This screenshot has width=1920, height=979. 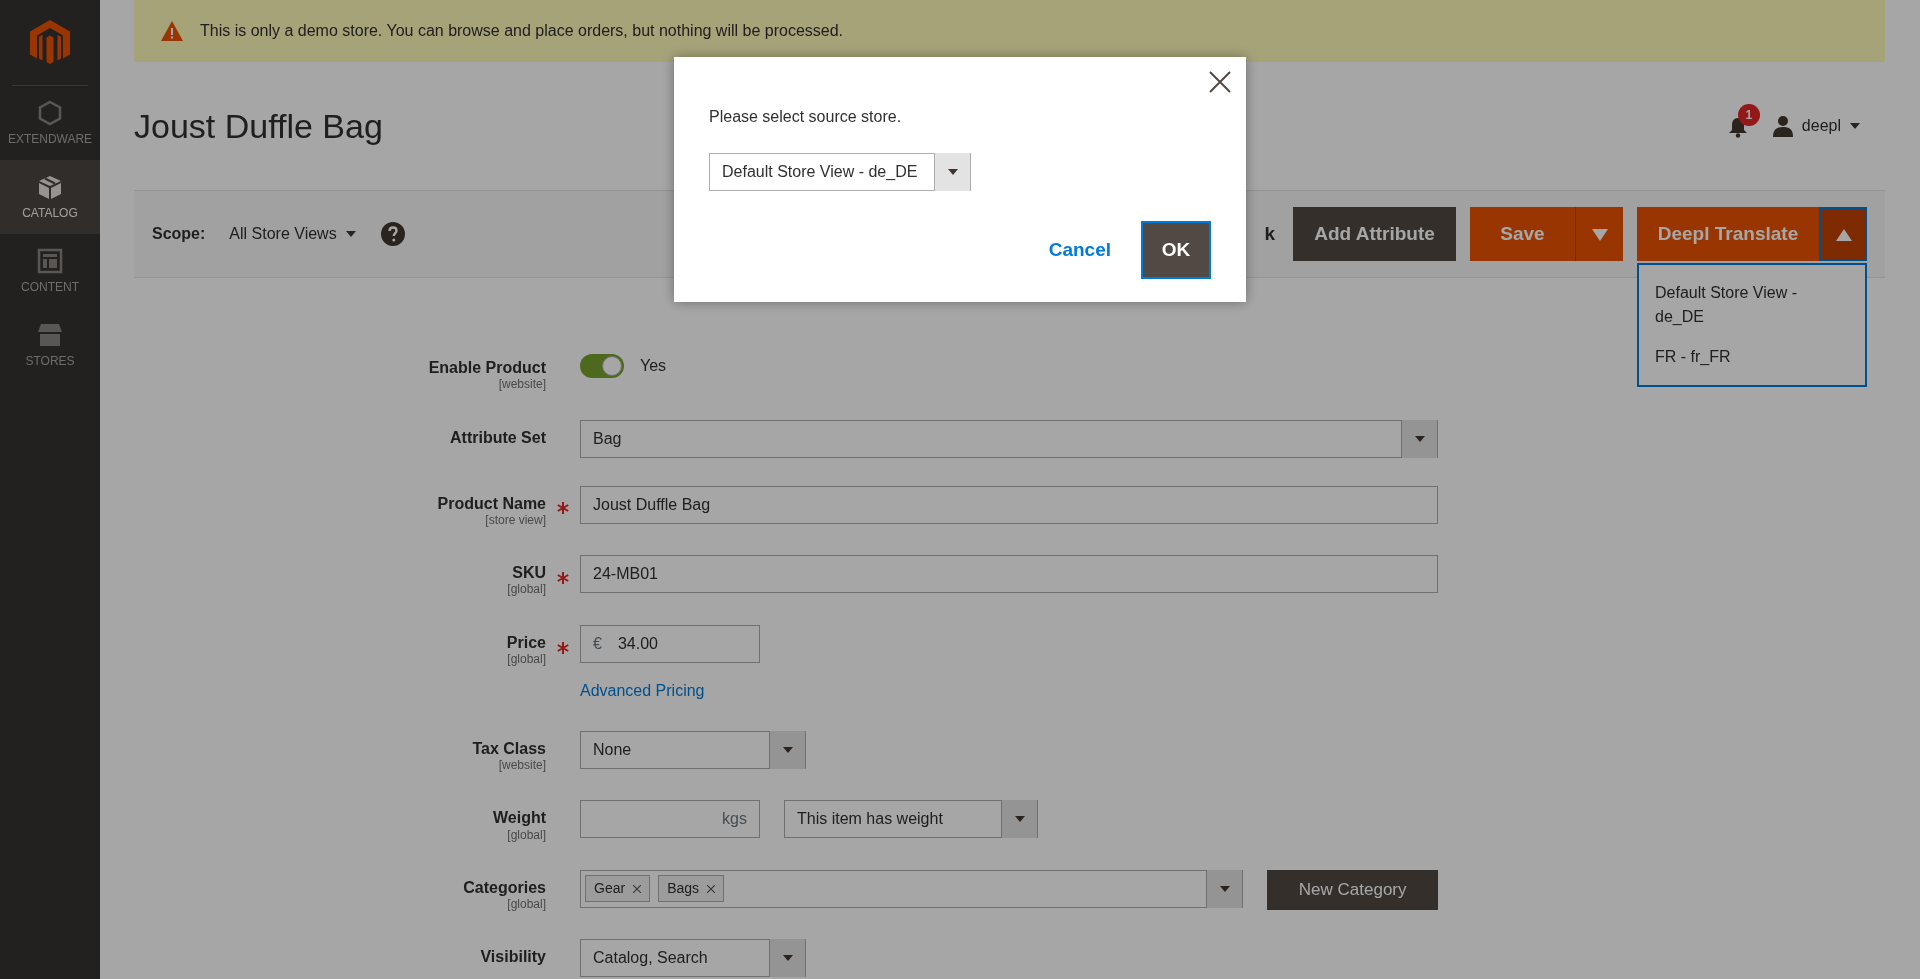 What do you see at coordinates (522, 31) in the screenshot?
I see `notice-text: This is only a demo store. You can browse and place orders, but nothing will be processed.` at bounding box center [522, 31].